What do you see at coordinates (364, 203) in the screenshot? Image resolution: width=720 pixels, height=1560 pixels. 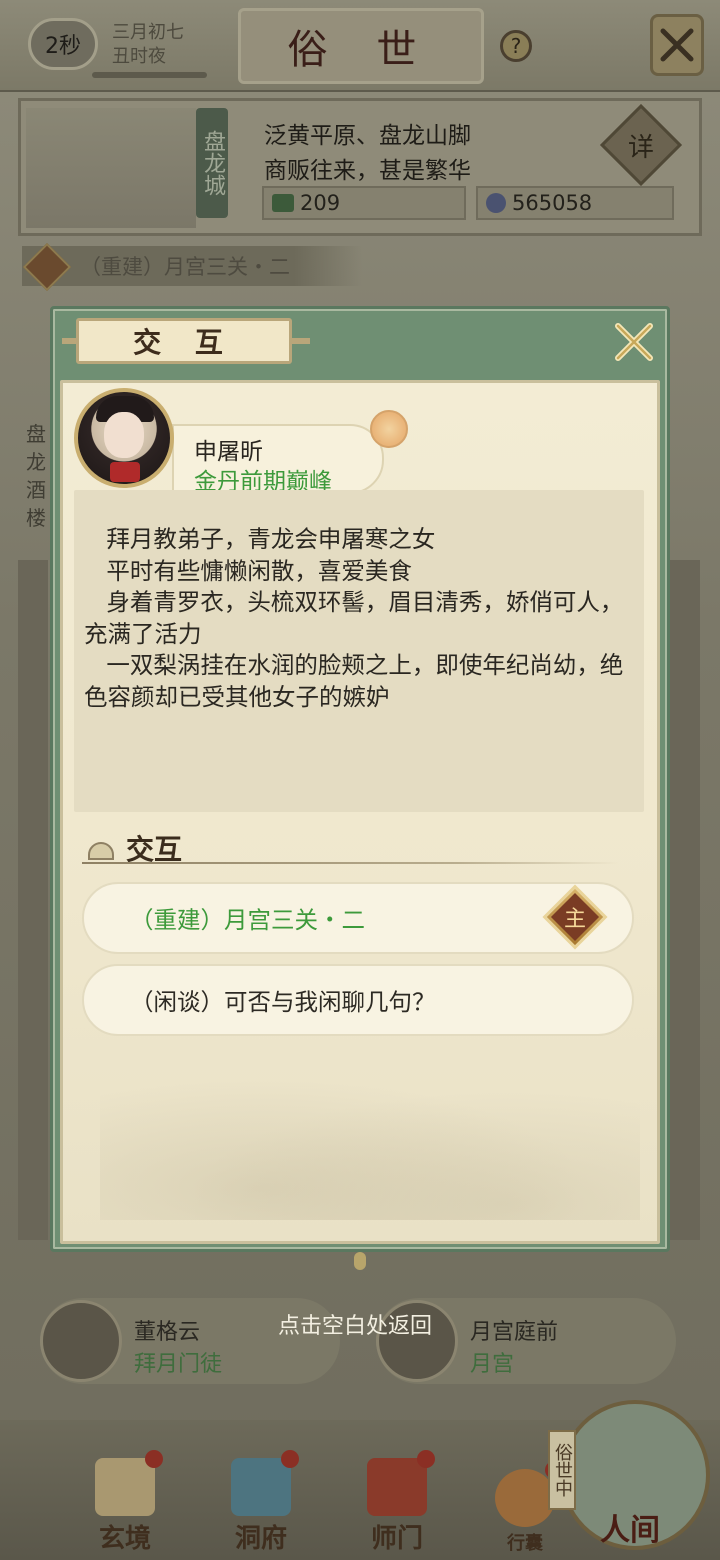 I see `resource-spirit-stone: 209` at bounding box center [364, 203].